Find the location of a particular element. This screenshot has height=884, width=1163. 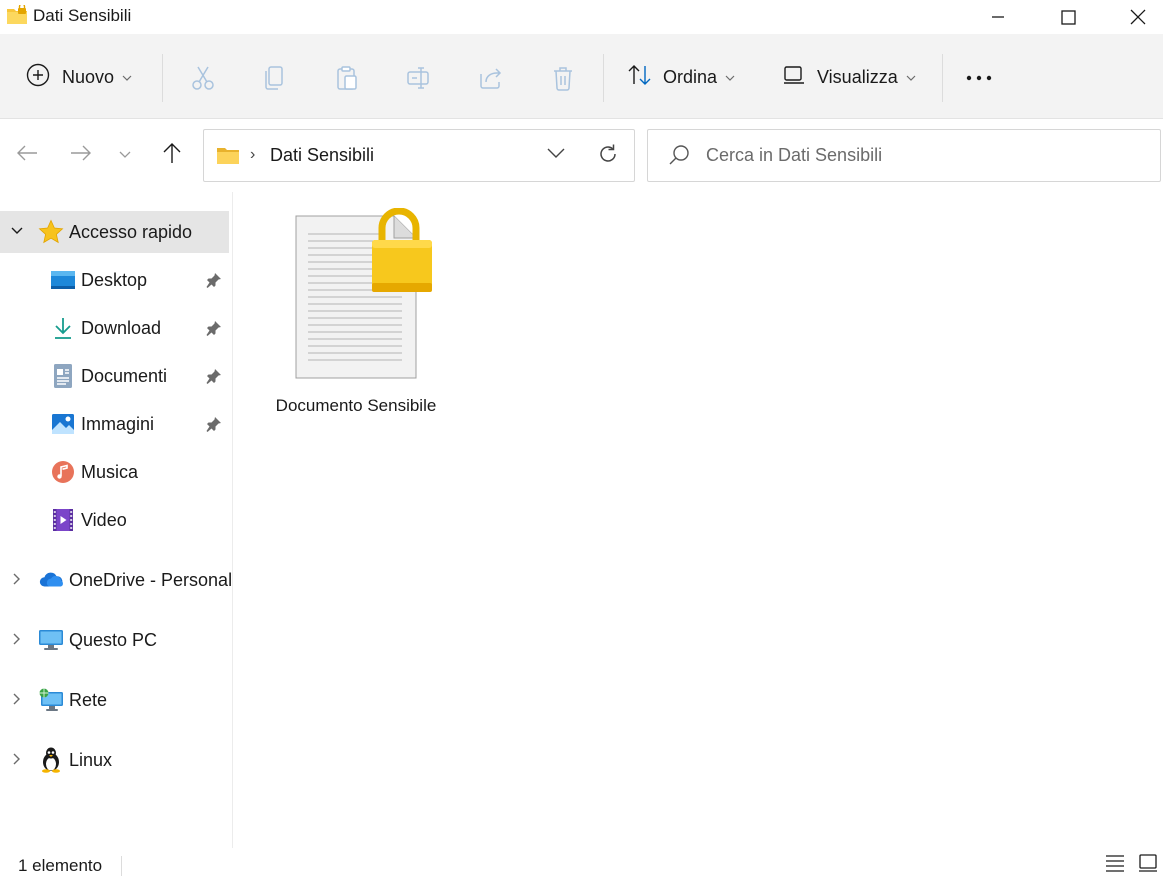

sort-label: Ordina is located at coordinates (690, 76).